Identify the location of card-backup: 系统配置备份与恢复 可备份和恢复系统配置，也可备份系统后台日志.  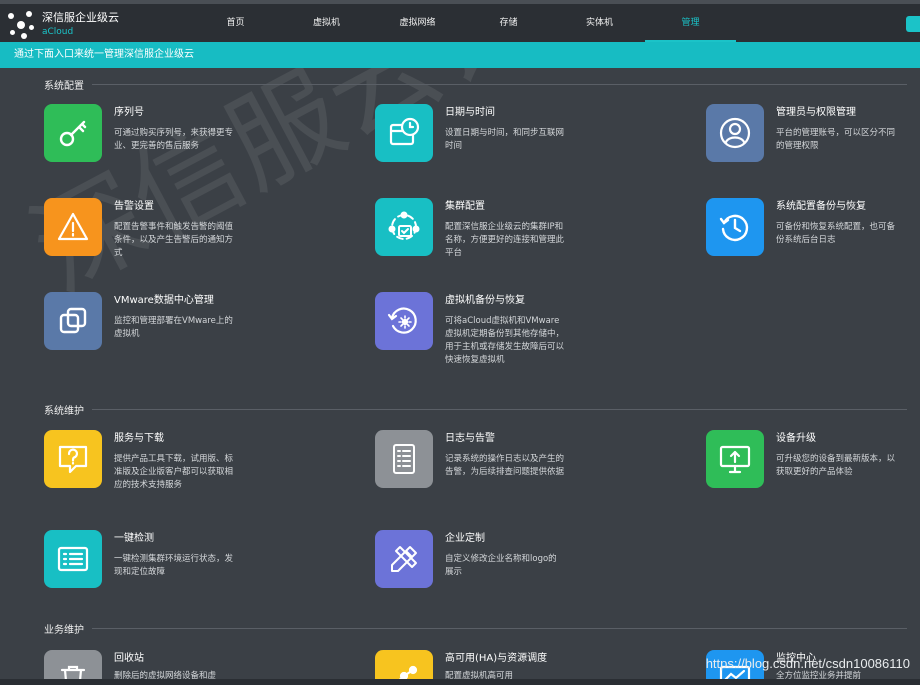
(801, 227).